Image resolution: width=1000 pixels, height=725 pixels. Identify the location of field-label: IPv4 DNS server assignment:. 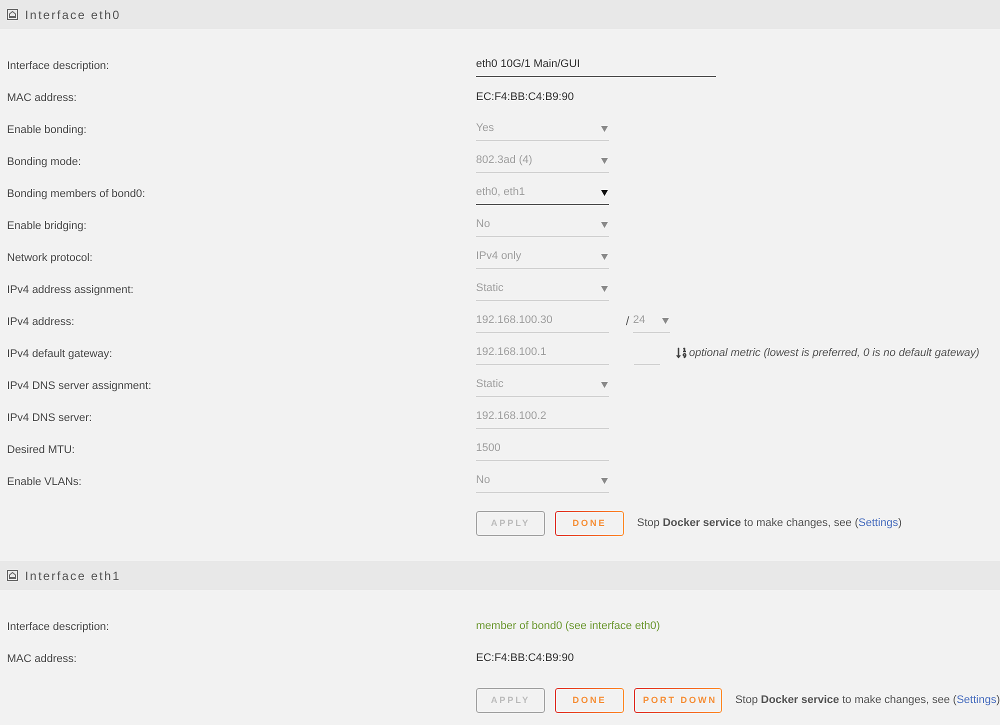
(79, 386).